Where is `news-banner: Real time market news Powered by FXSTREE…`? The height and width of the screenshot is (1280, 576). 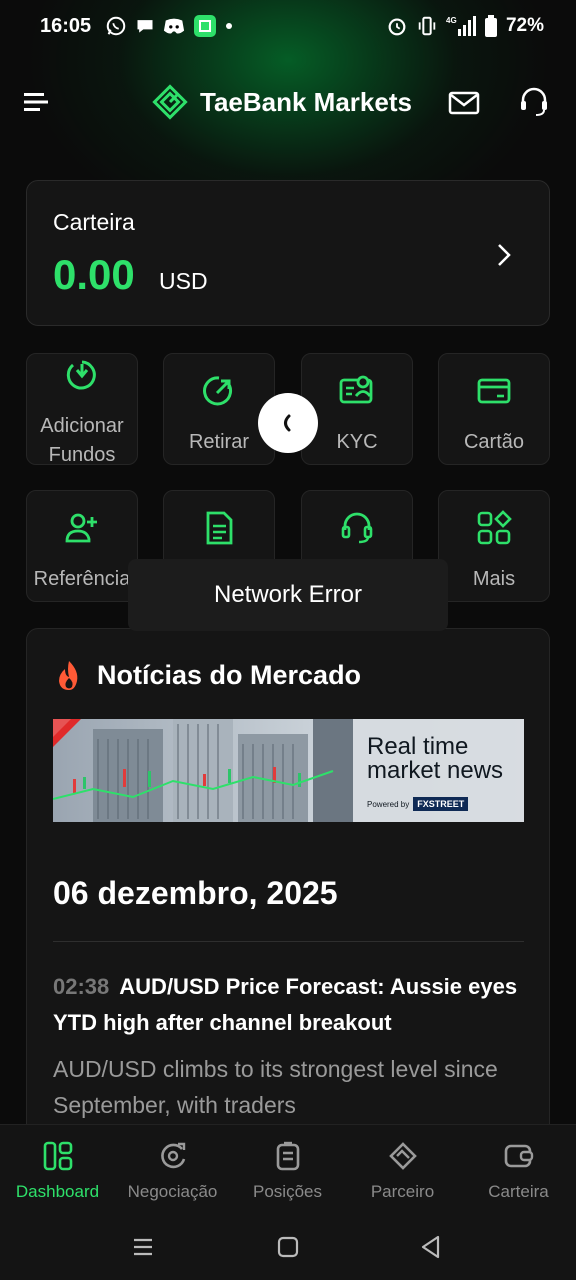 news-banner: Real time market news Powered by FXSTREE… is located at coordinates (288, 770).